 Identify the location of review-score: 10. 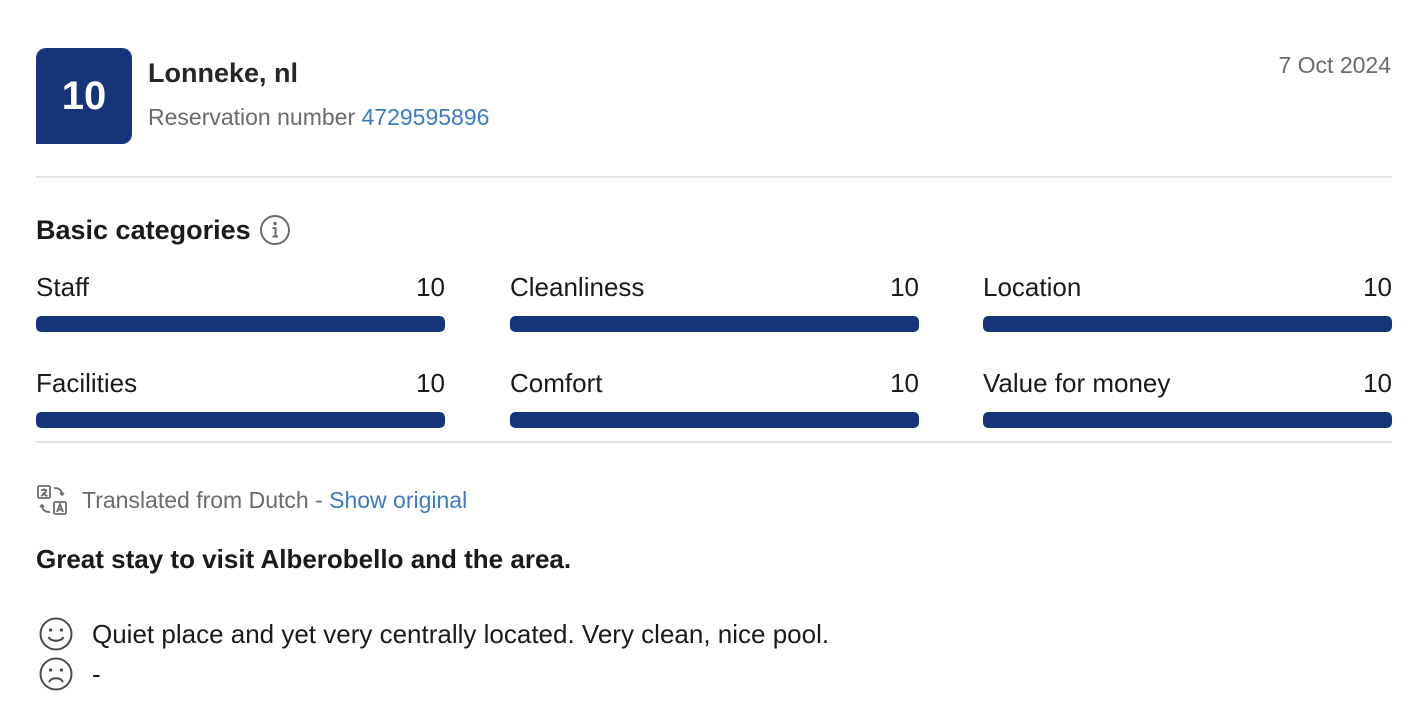
(84, 95).